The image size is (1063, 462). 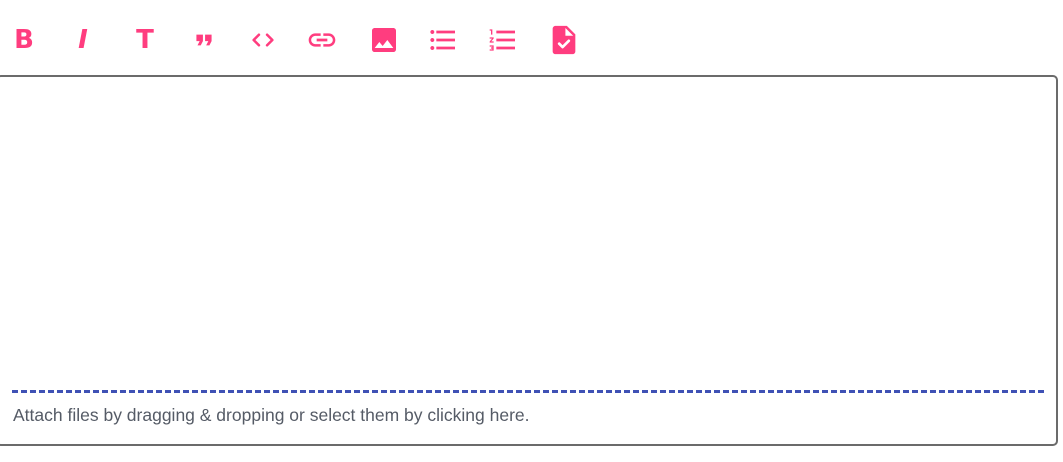 I want to click on ordered-list-button, so click(x=503, y=40).